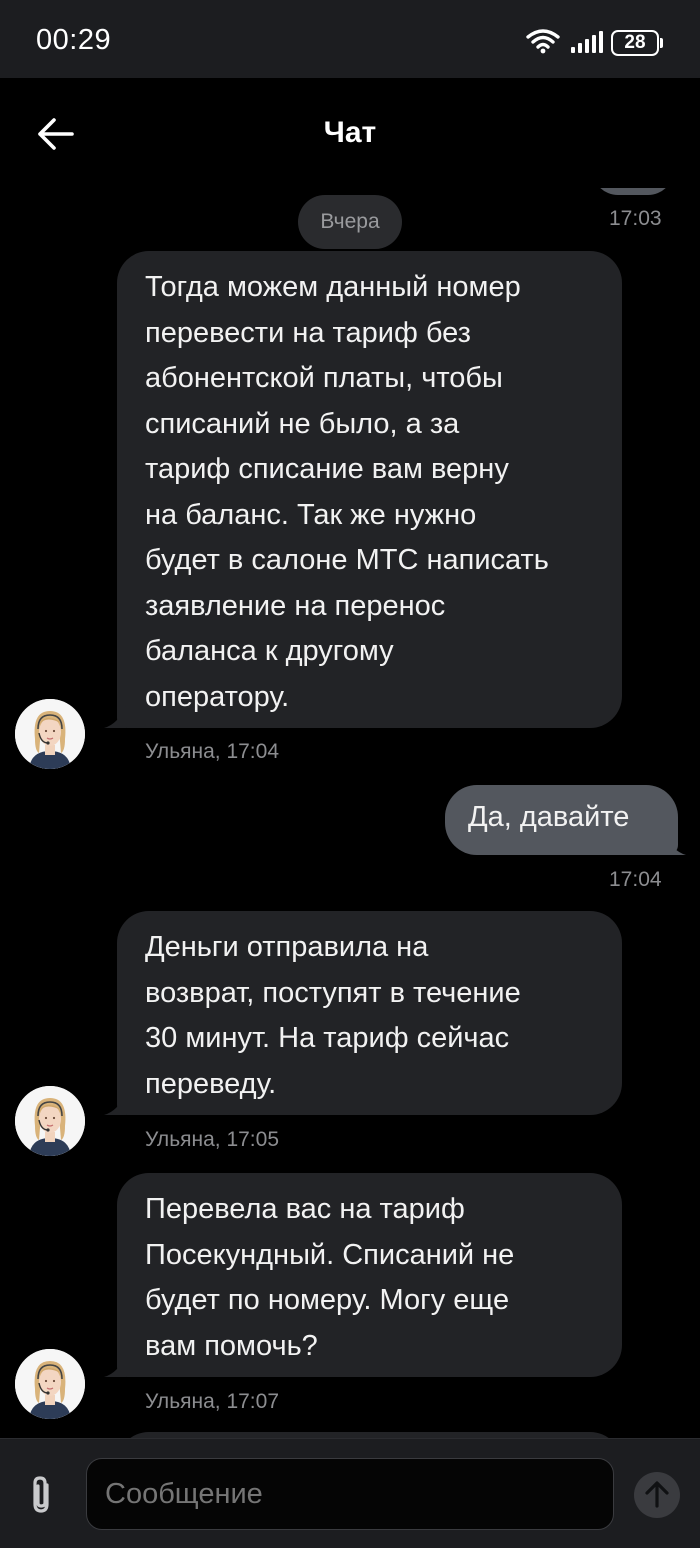 The height and width of the screenshot is (1548, 700). I want to click on message-line: Посекундный. Списаний не, so click(330, 1254).